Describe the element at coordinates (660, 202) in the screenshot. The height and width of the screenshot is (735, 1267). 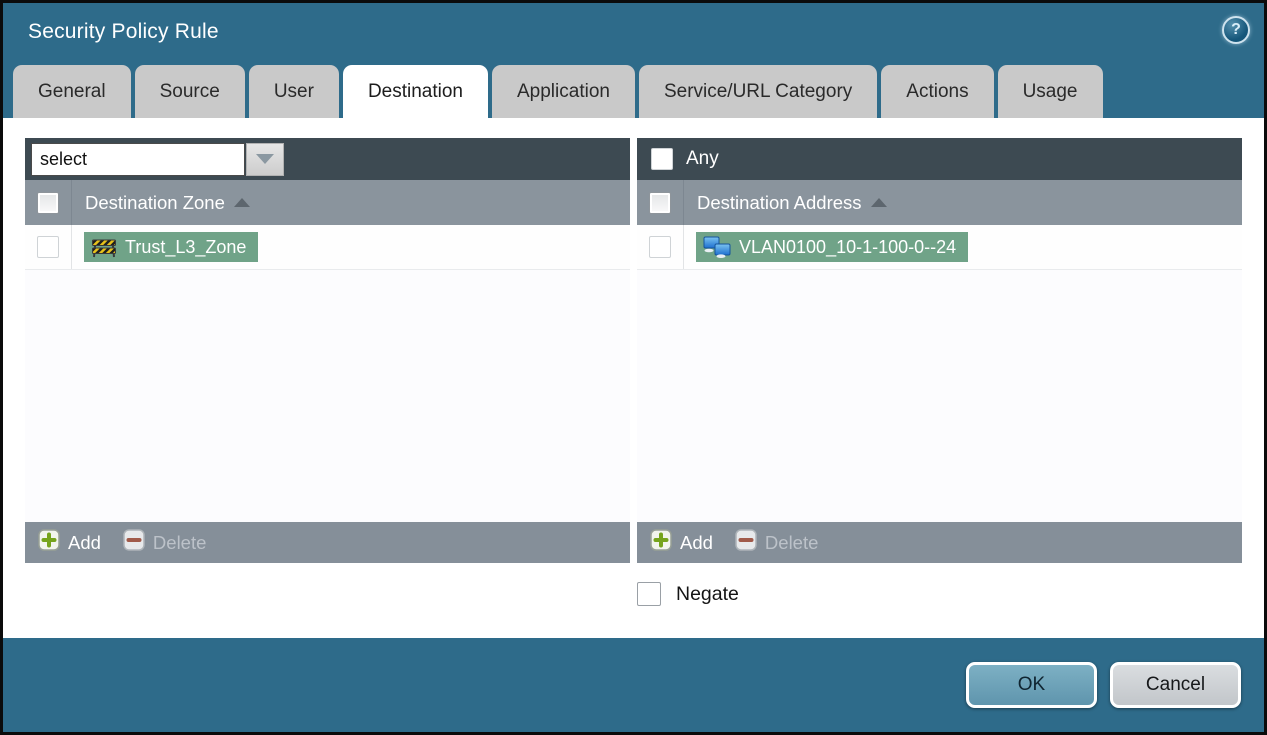
I see `address-select-all-checkbox` at that location.